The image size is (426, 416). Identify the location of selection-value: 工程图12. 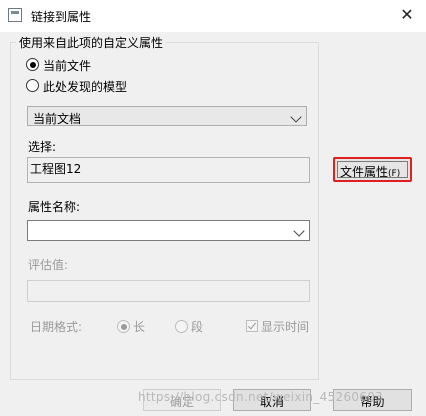
(56, 169).